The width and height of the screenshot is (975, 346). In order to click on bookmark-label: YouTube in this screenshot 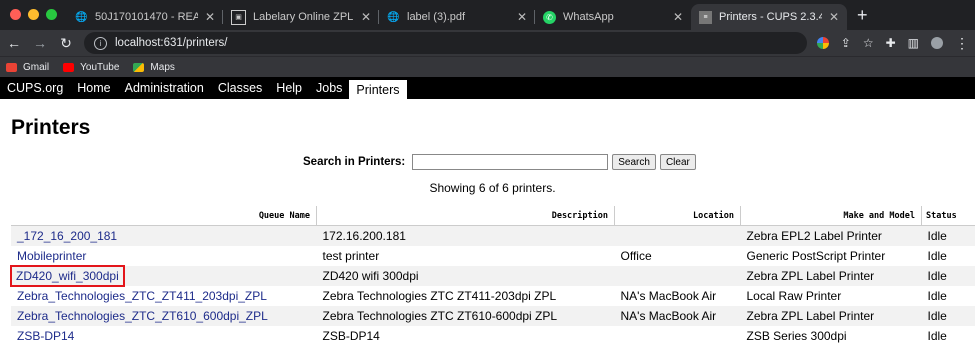, I will do `click(99, 67)`.